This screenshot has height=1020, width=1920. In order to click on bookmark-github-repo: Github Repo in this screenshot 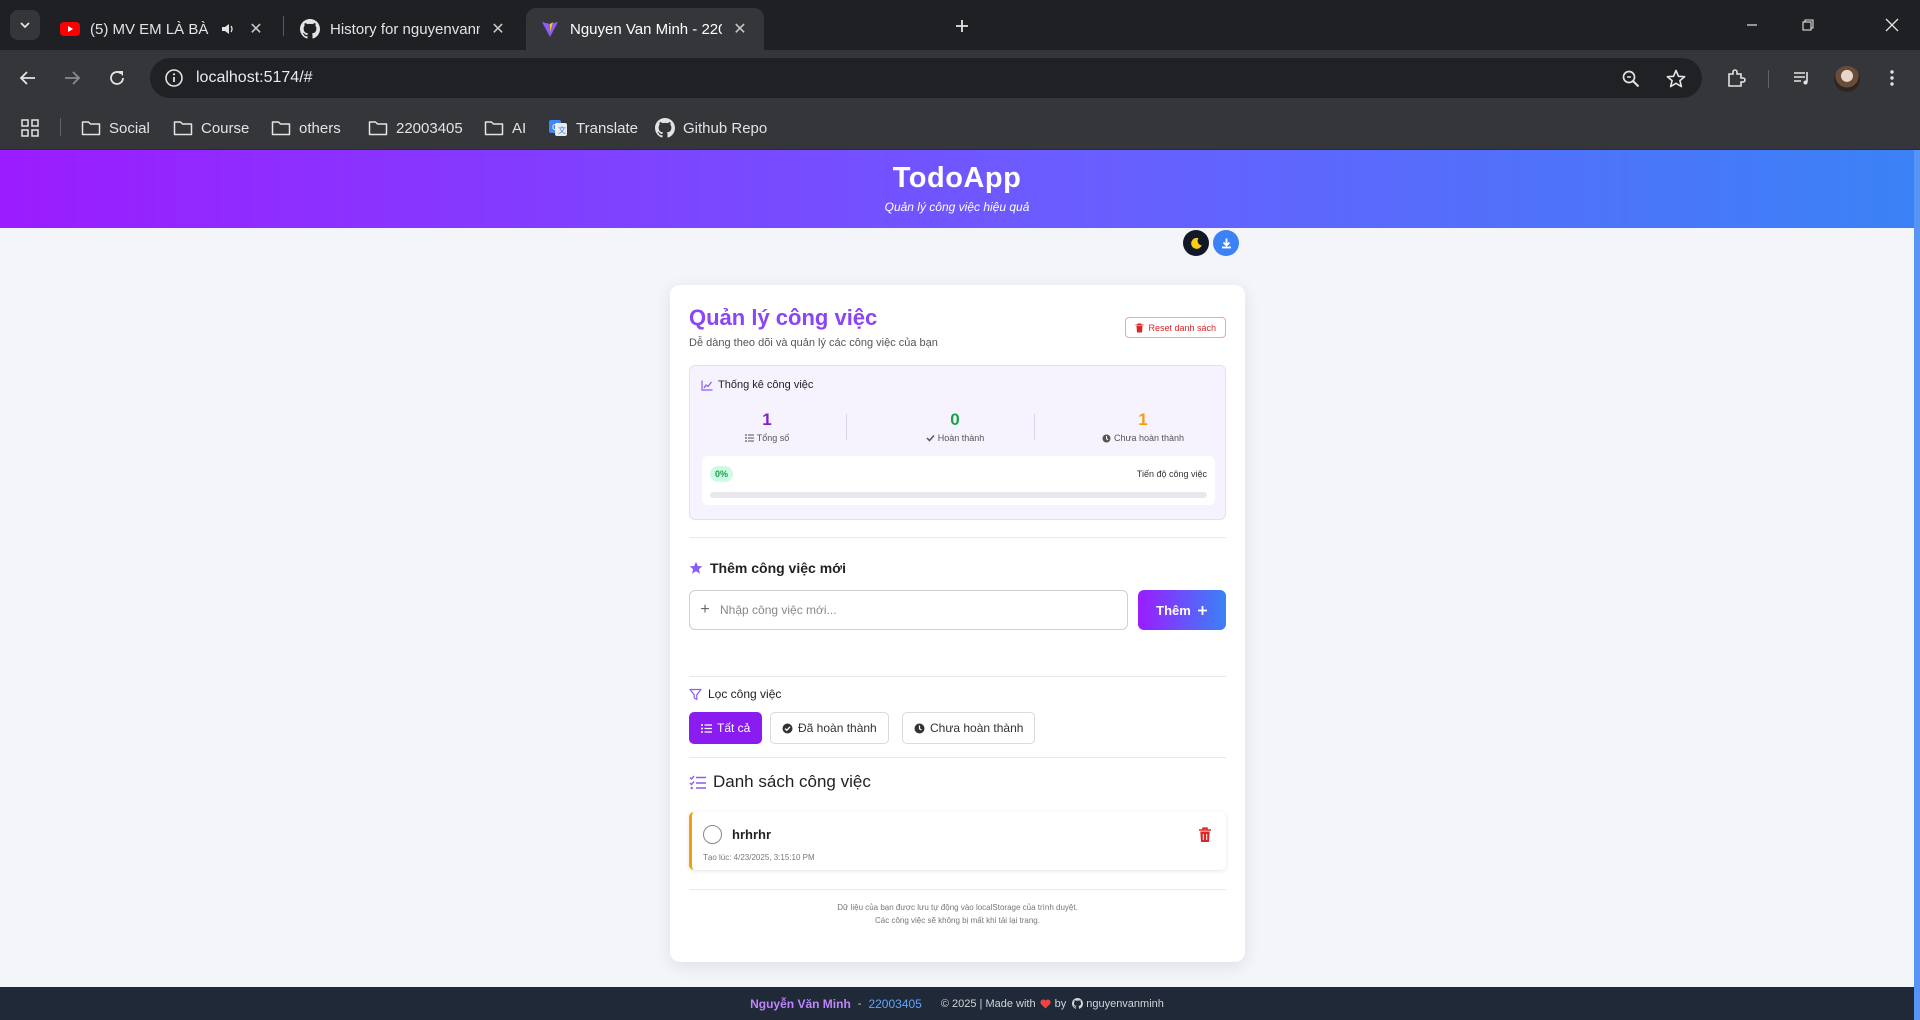, I will do `click(711, 128)`.